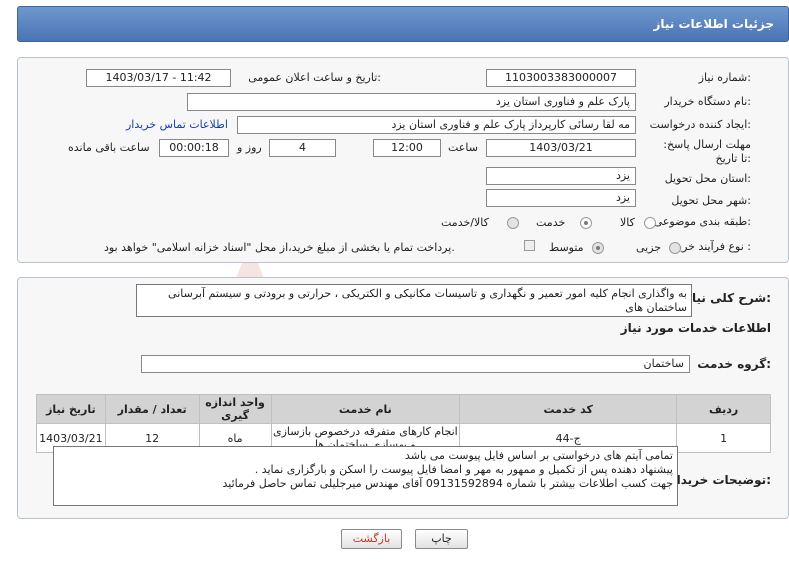  Describe the element at coordinates (235, 409) in the screenshot. I see `col-unit: واحد اندازه گیری` at that location.